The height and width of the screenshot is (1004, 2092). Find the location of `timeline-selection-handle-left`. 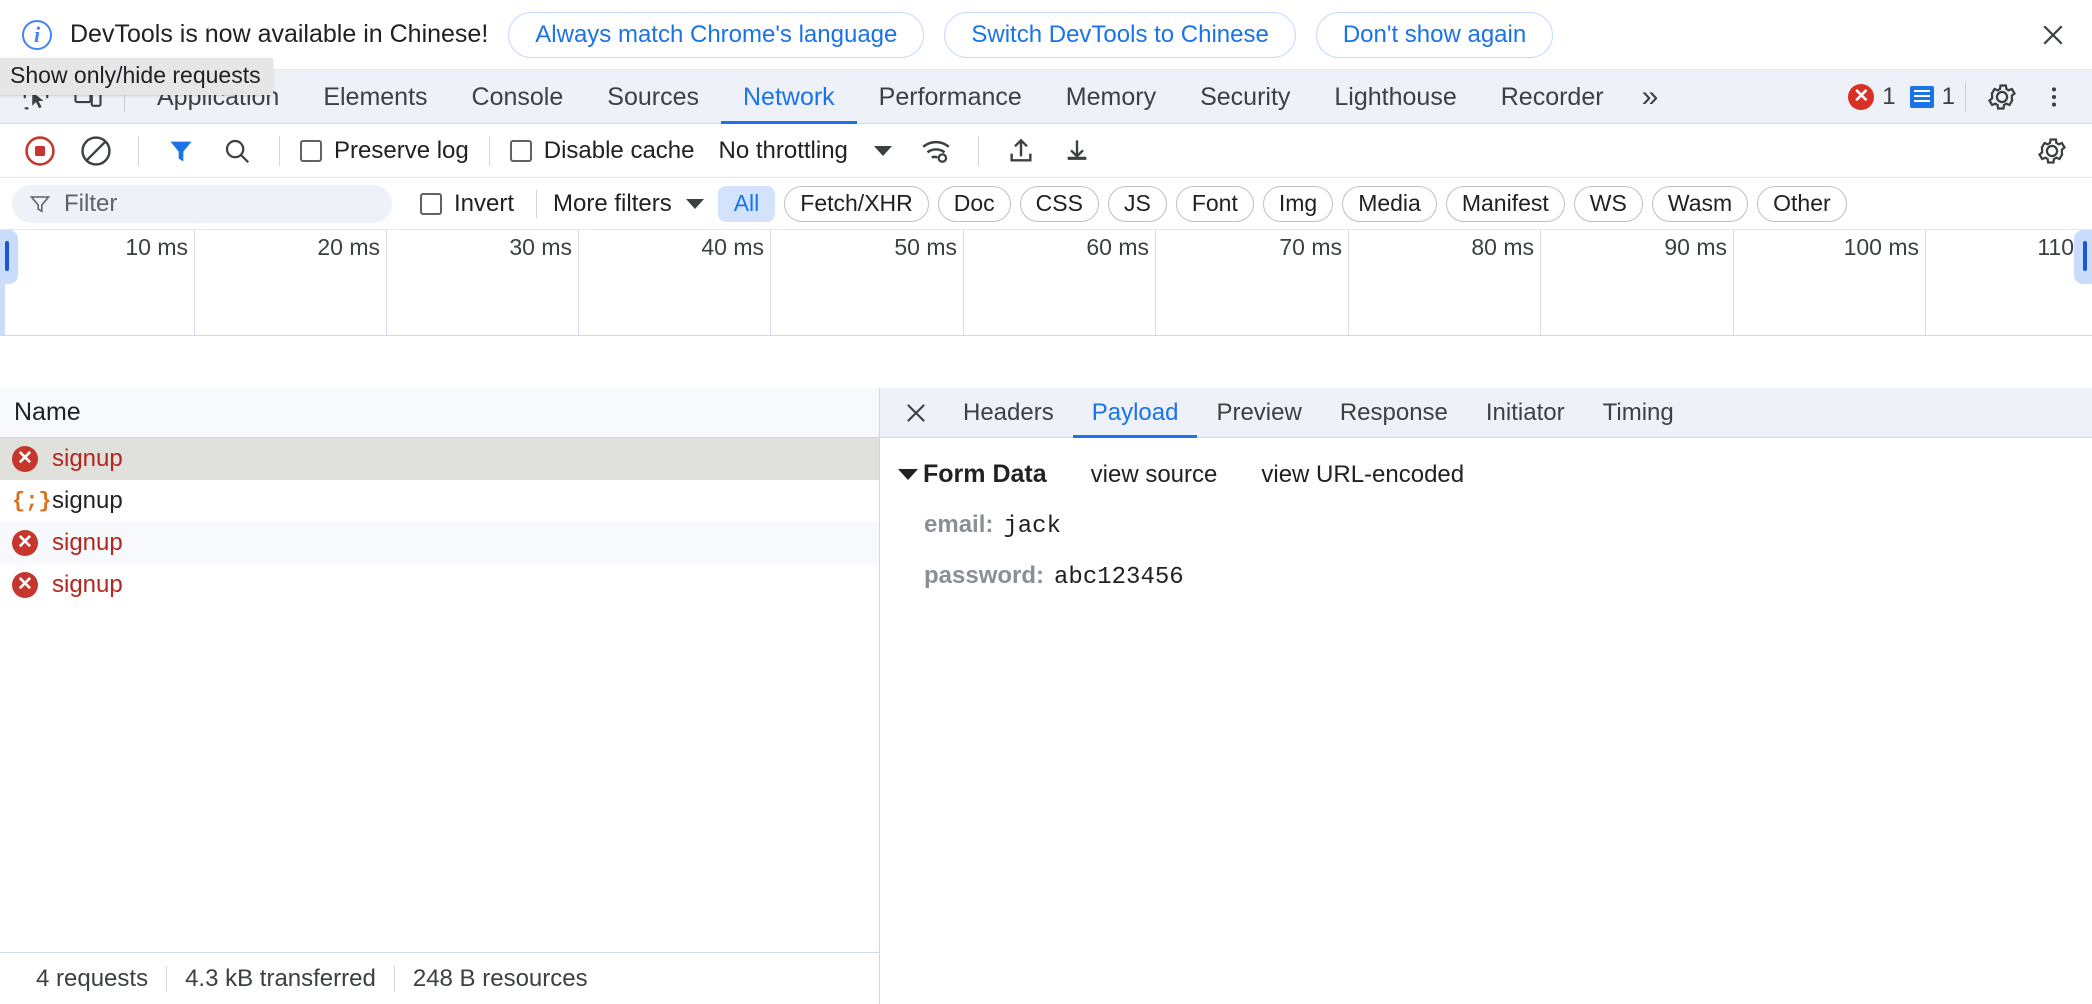

timeline-selection-handle-left is located at coordinates (9, 257).